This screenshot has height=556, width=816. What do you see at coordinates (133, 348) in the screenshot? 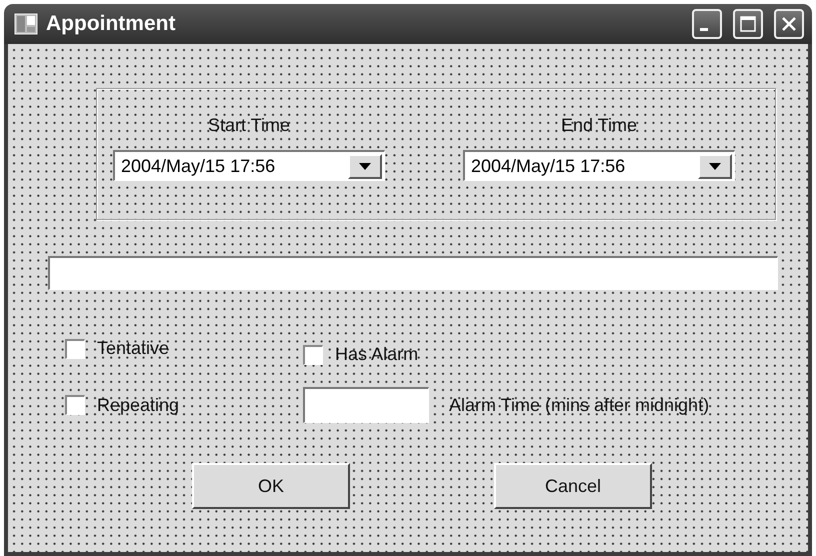
I see `checkbox-label: Tentative` at bounding box center [133, 348].